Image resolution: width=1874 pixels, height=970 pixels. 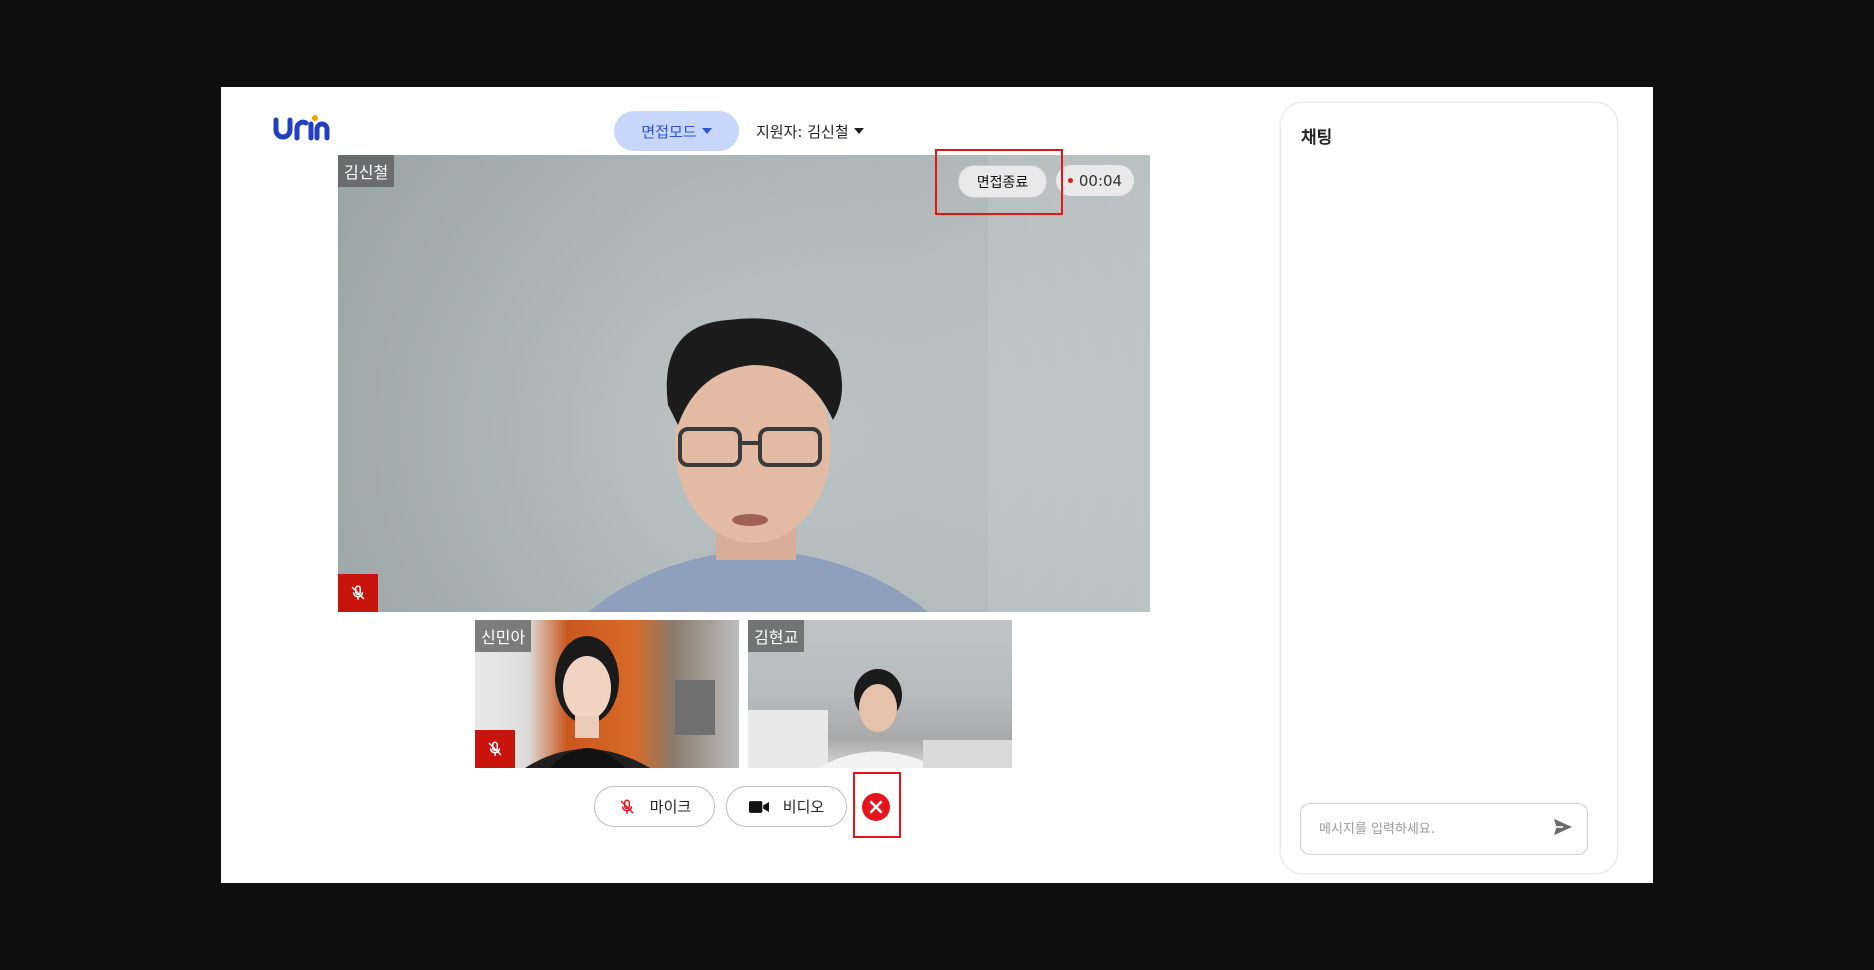 I want to click on recording-dot-icon, so click(x=1070, y=180).